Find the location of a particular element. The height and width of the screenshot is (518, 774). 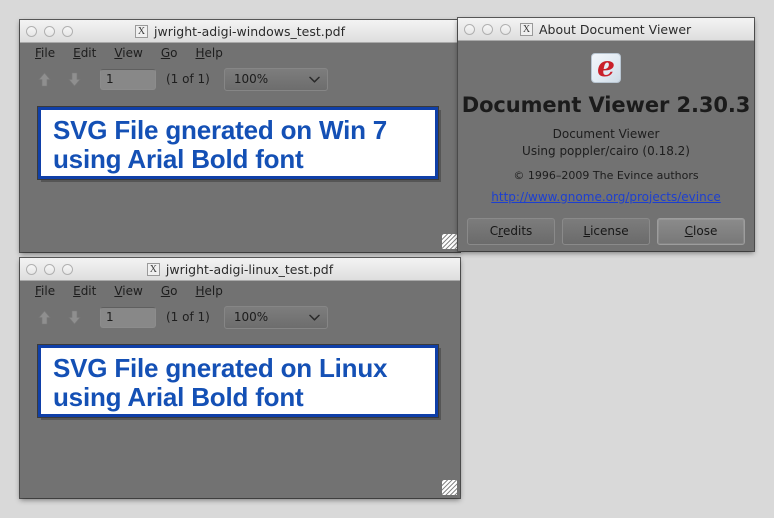

dialog-title-group: X About Document Viewer is located at coordinates (605, 29).